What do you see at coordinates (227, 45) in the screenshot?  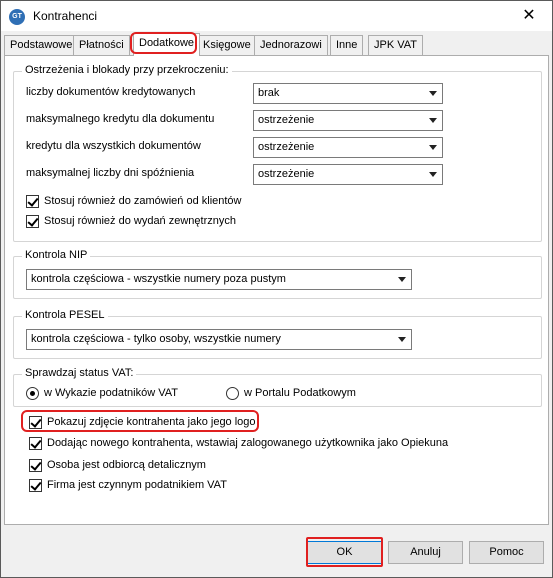 I see `tab-ksiegowe: Księgowe` at bounding box center [227, 45].